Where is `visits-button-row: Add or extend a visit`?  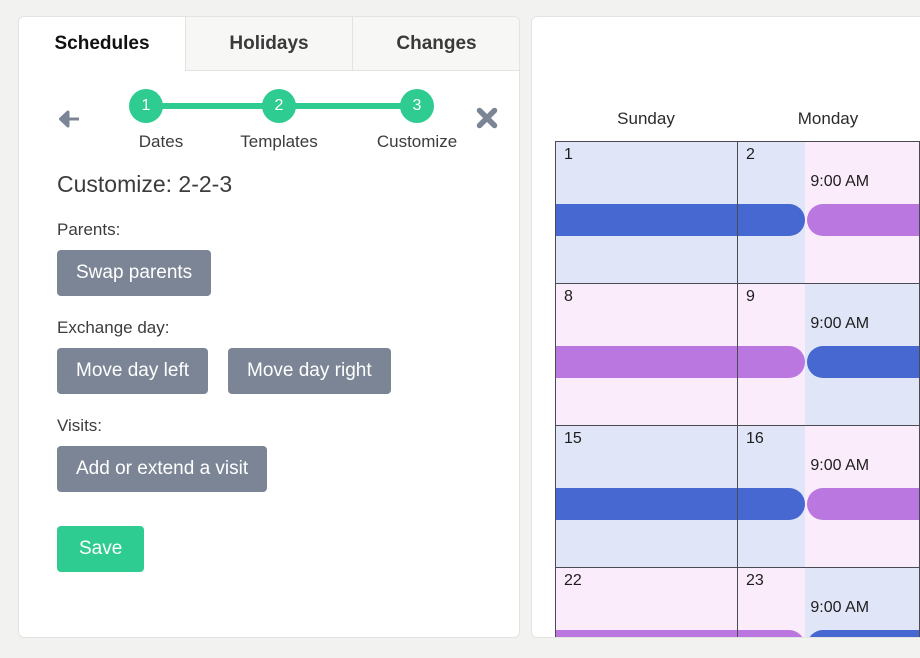
visits-button-row: Add or extend a visit is located at coordinates (288, 469).